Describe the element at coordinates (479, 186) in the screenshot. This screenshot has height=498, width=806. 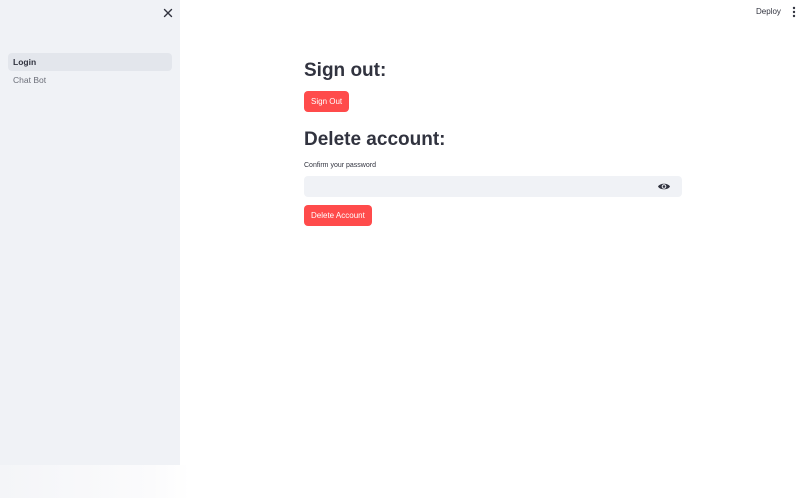
I see `confirm-password-input` at that location.